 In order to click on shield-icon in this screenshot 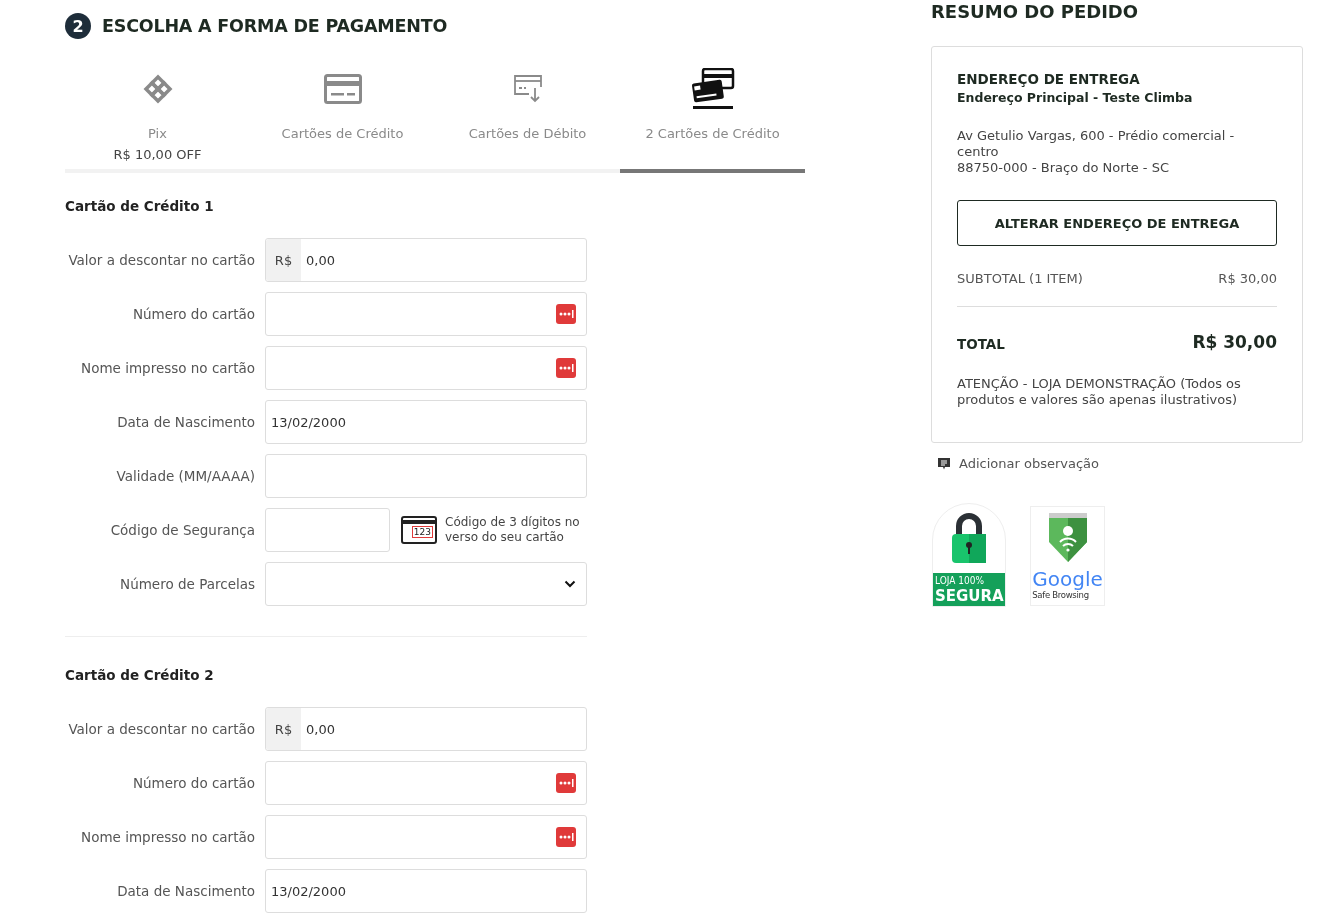, I will do `click(1067, 538)`.